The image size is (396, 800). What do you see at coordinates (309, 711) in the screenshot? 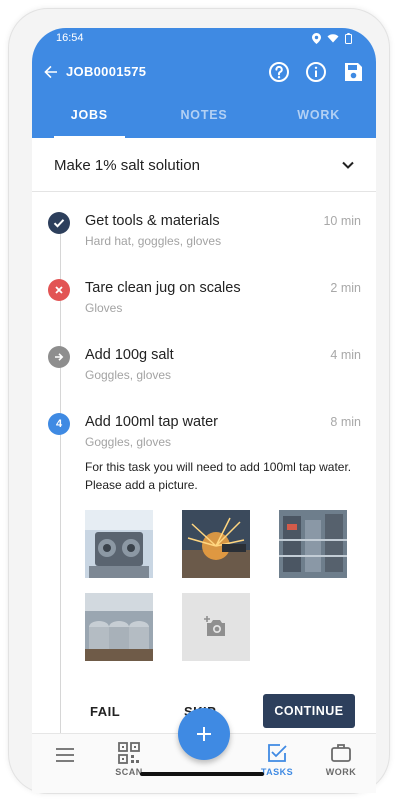
I see `continue-button: CONTINUE` at bounding box center [309, 711].